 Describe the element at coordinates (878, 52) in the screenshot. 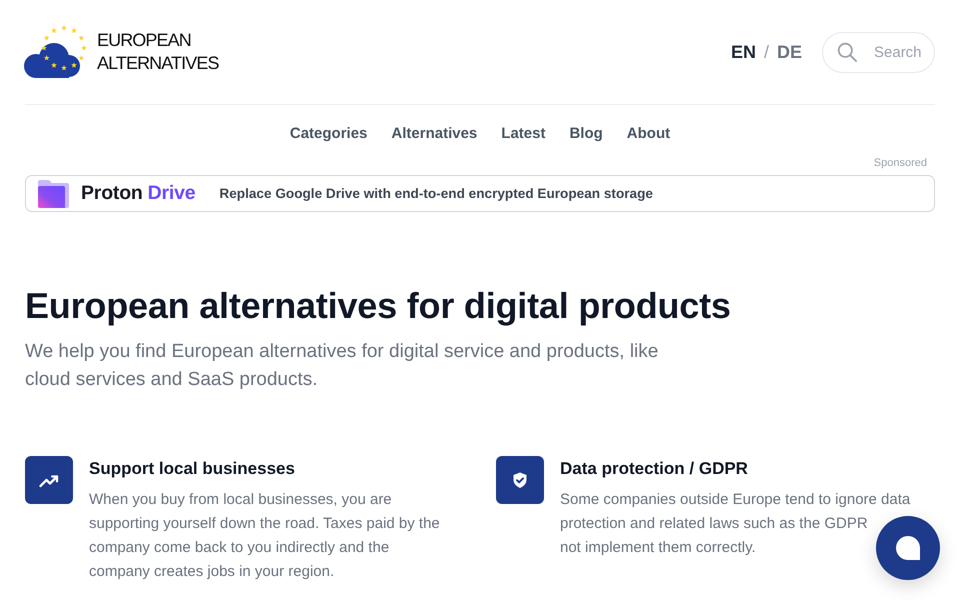

I see `search-field: Search` at that location.